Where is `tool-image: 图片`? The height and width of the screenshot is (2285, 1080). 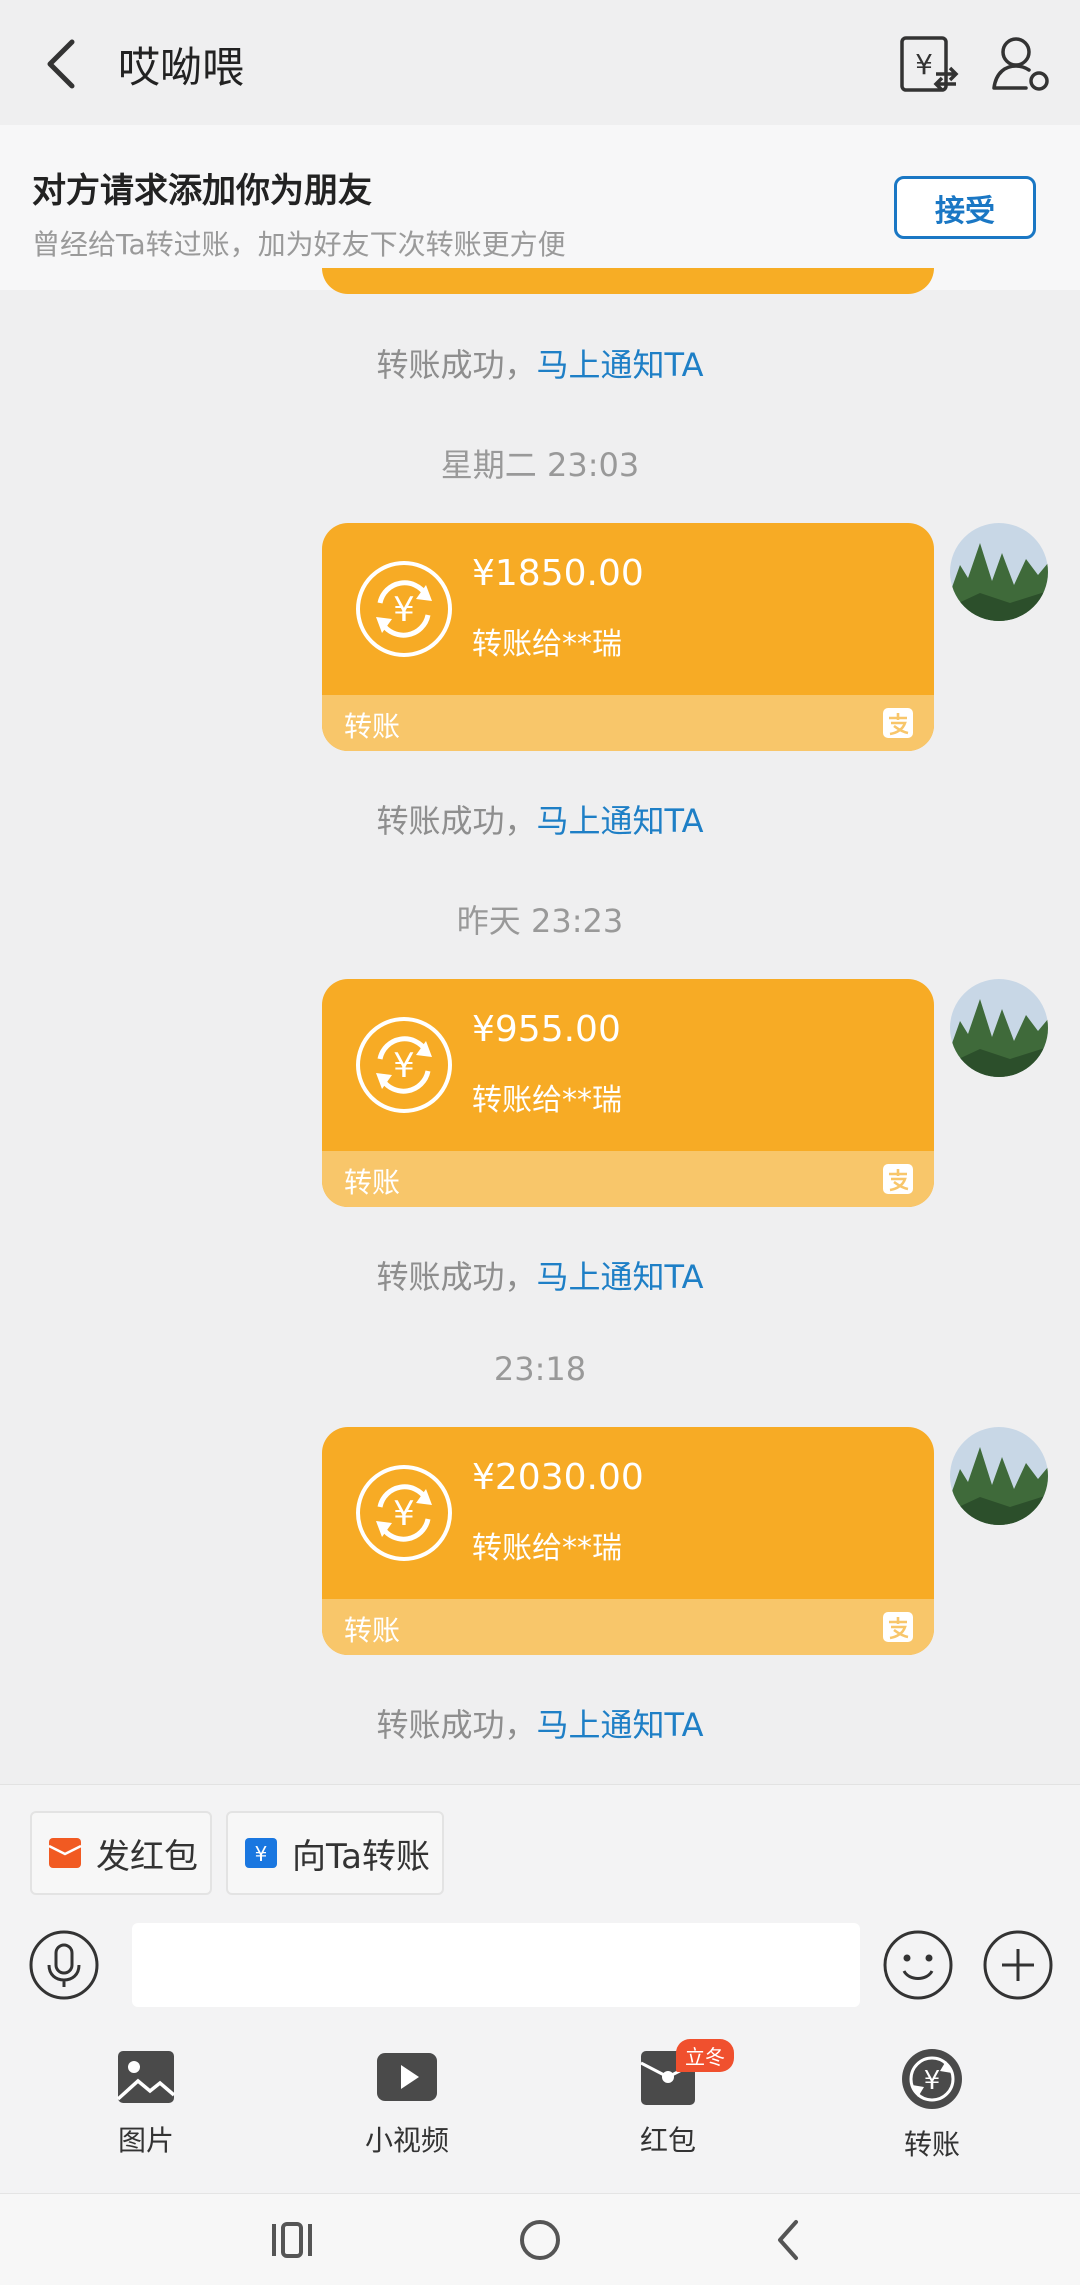 tool-image: 图片 is located at coordinates (146, 2103).